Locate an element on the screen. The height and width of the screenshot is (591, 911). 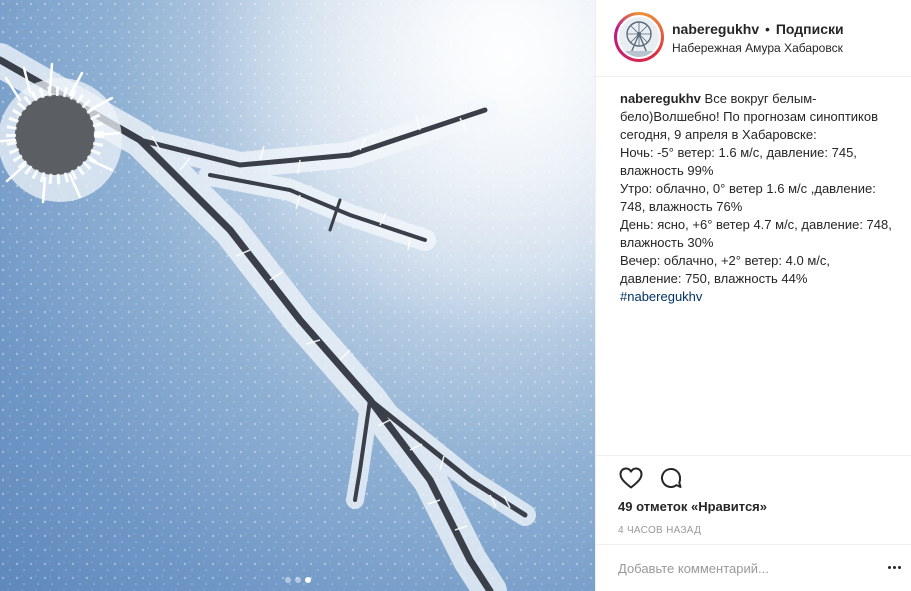
caption-text: влажность 30% is located at coordinates (667, 242).